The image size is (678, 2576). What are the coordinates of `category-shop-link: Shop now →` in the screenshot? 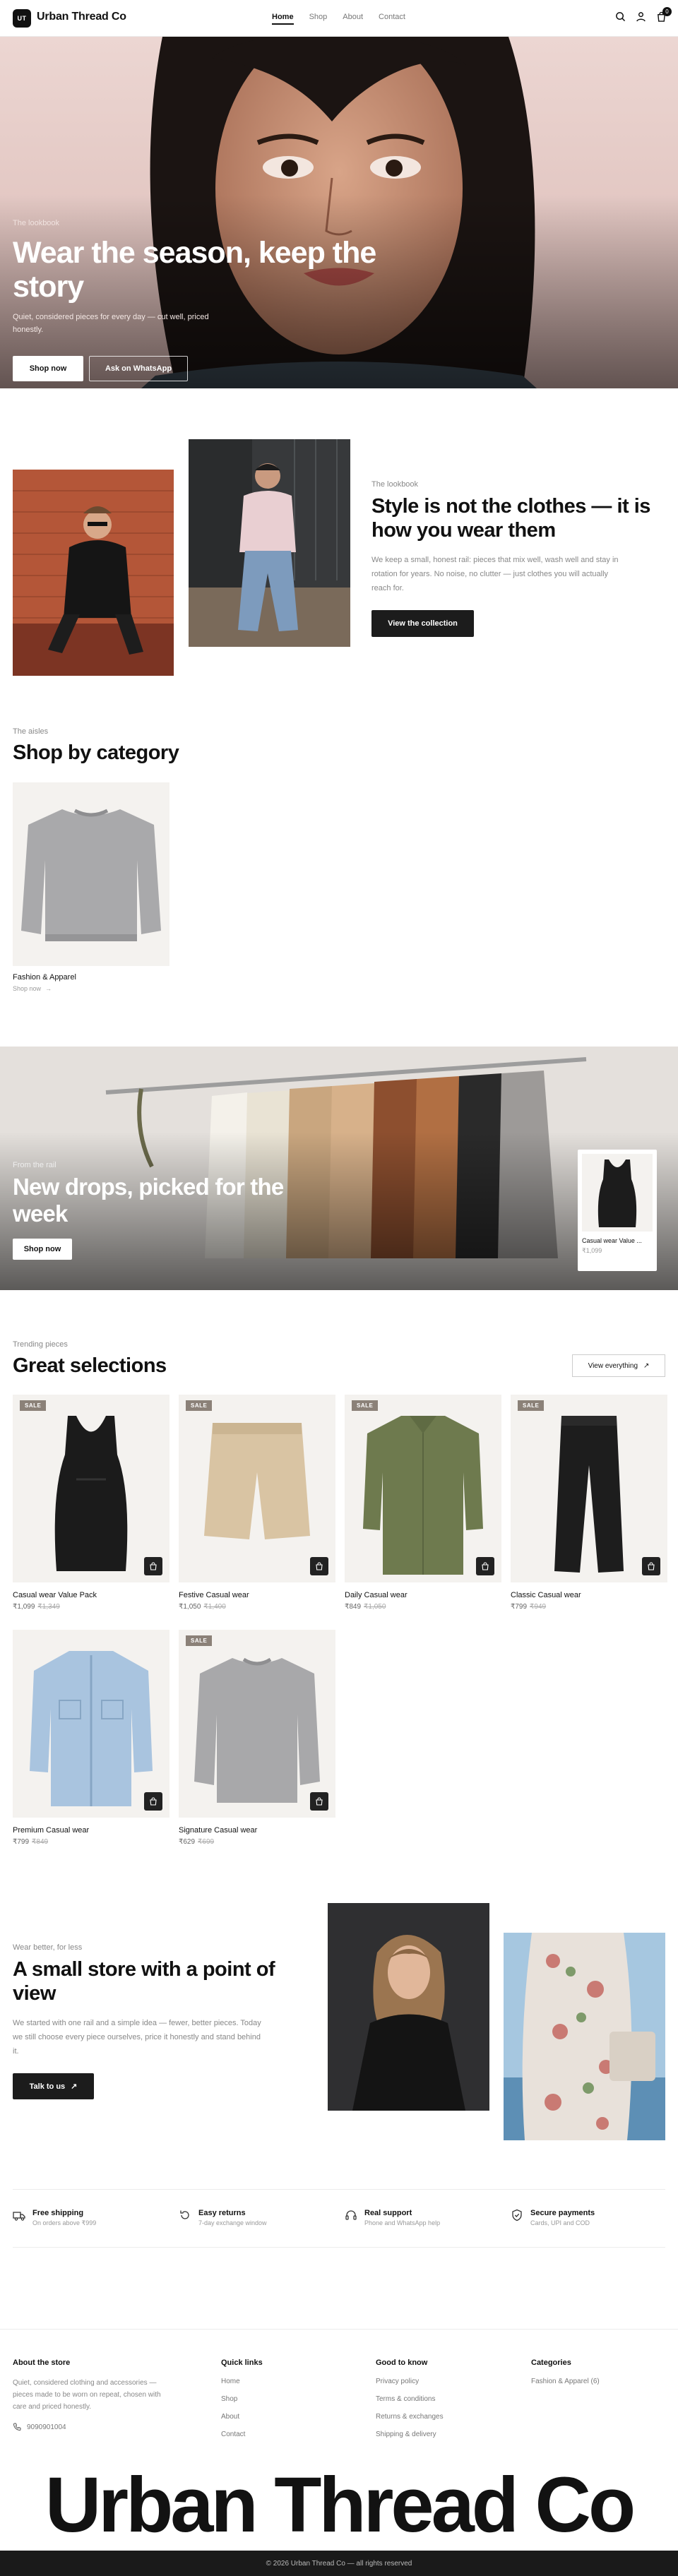 It's located at (91, 988).